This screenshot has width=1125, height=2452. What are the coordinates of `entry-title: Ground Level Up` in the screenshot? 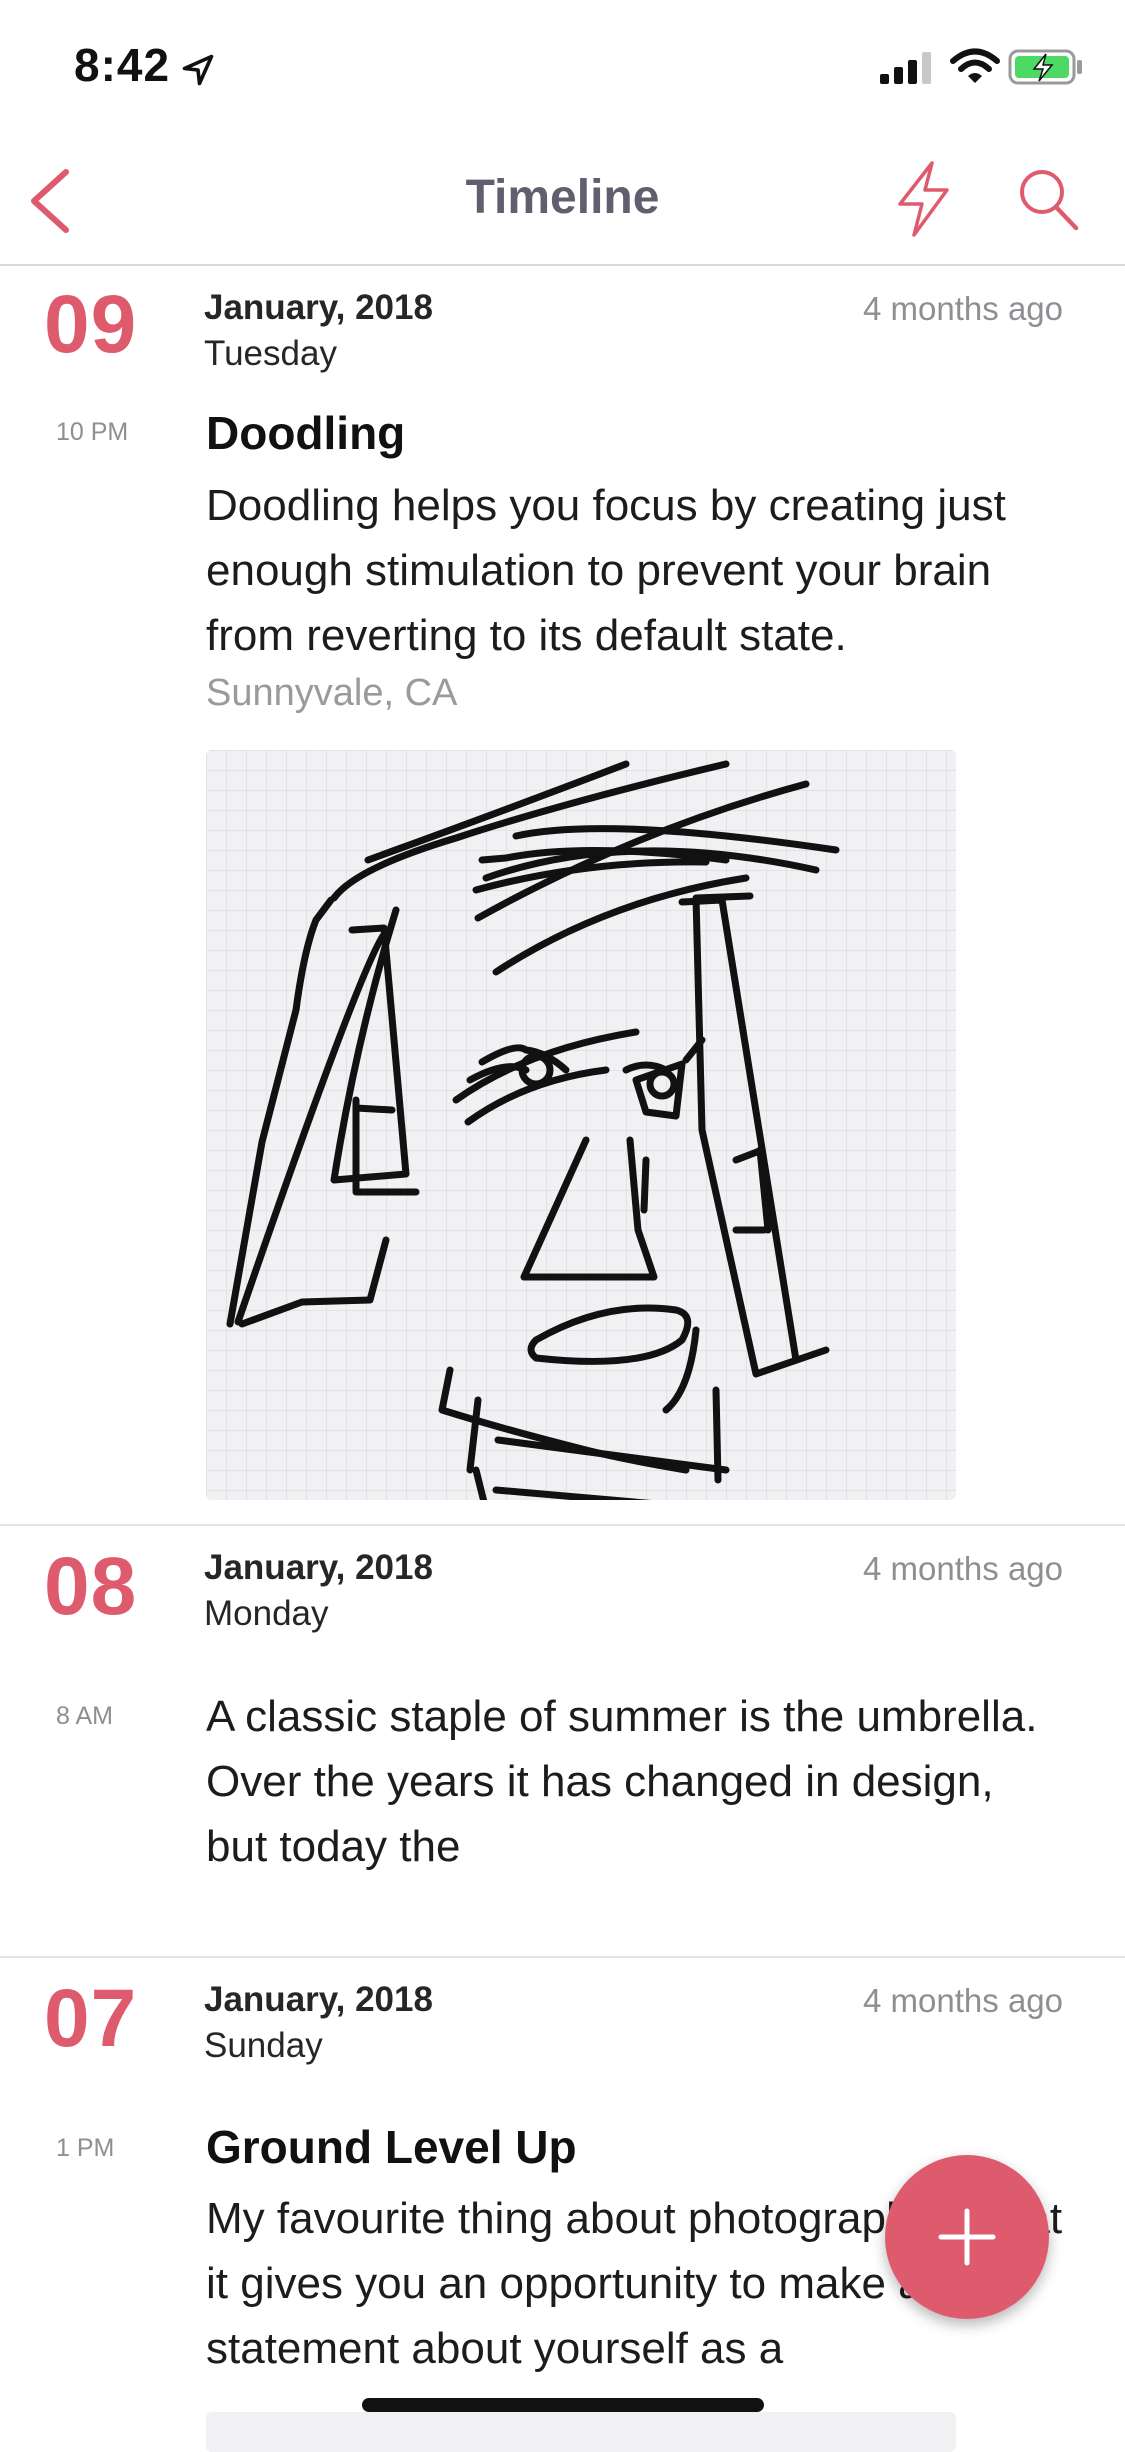 It's located at (391, 2147).